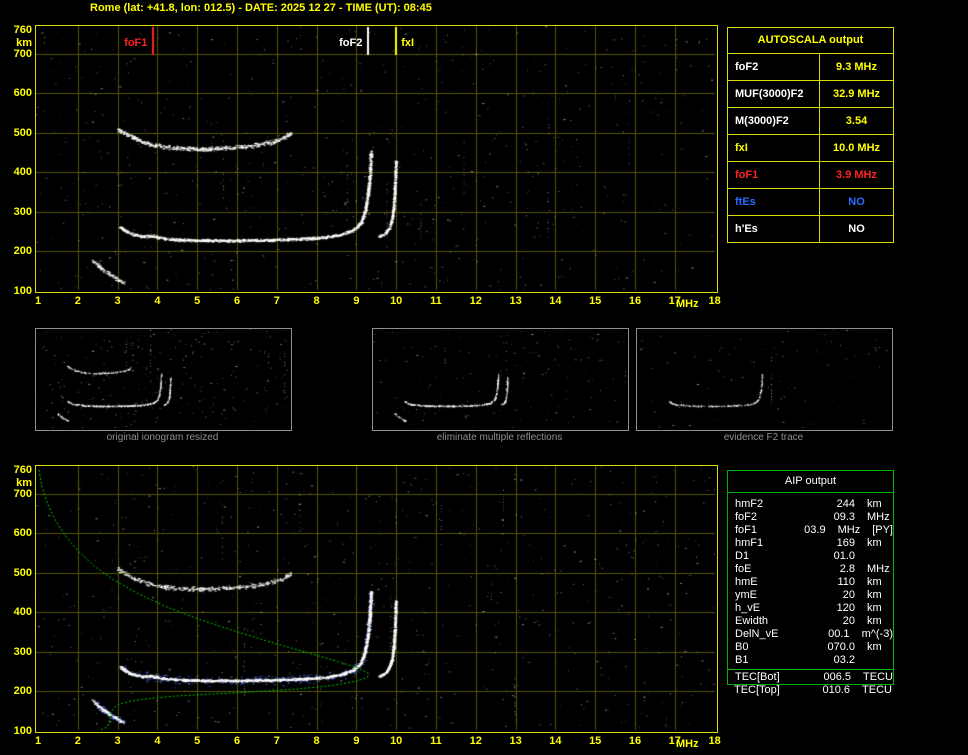  Describe the element at coordinates (752, 621) in the screenshot. I see `aip-row-name: Ewidth` at that location.